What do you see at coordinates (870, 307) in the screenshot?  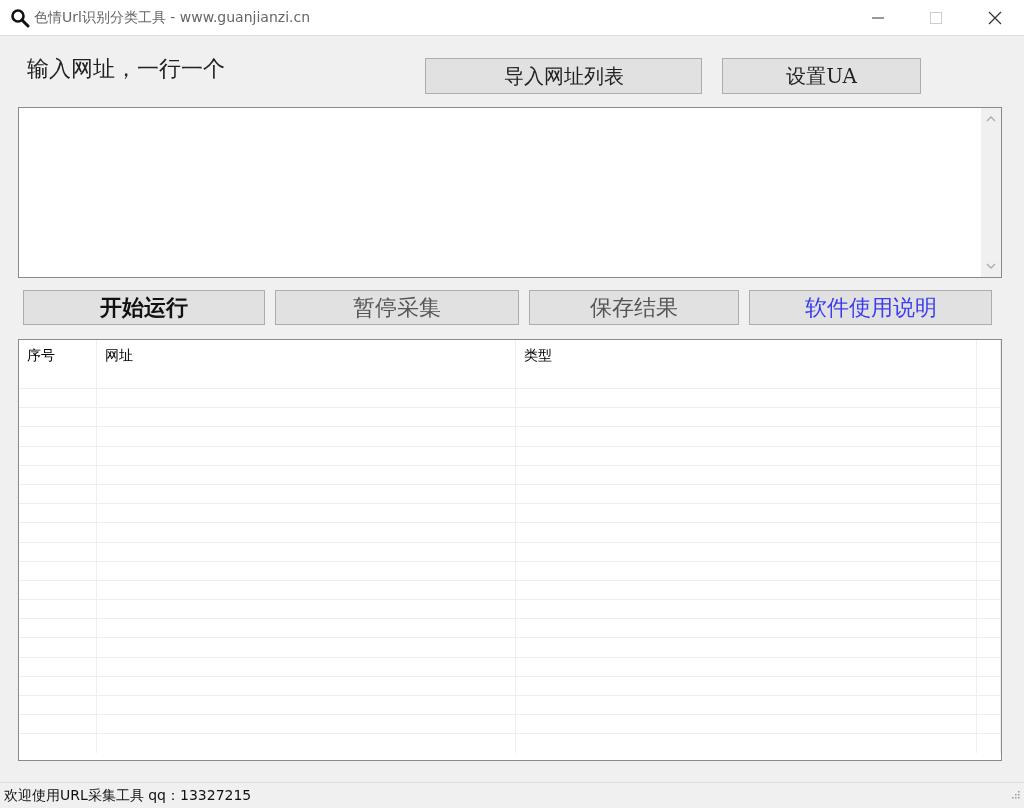 I see `action-button: 软件使用说明` at bounding box center [870, 307].